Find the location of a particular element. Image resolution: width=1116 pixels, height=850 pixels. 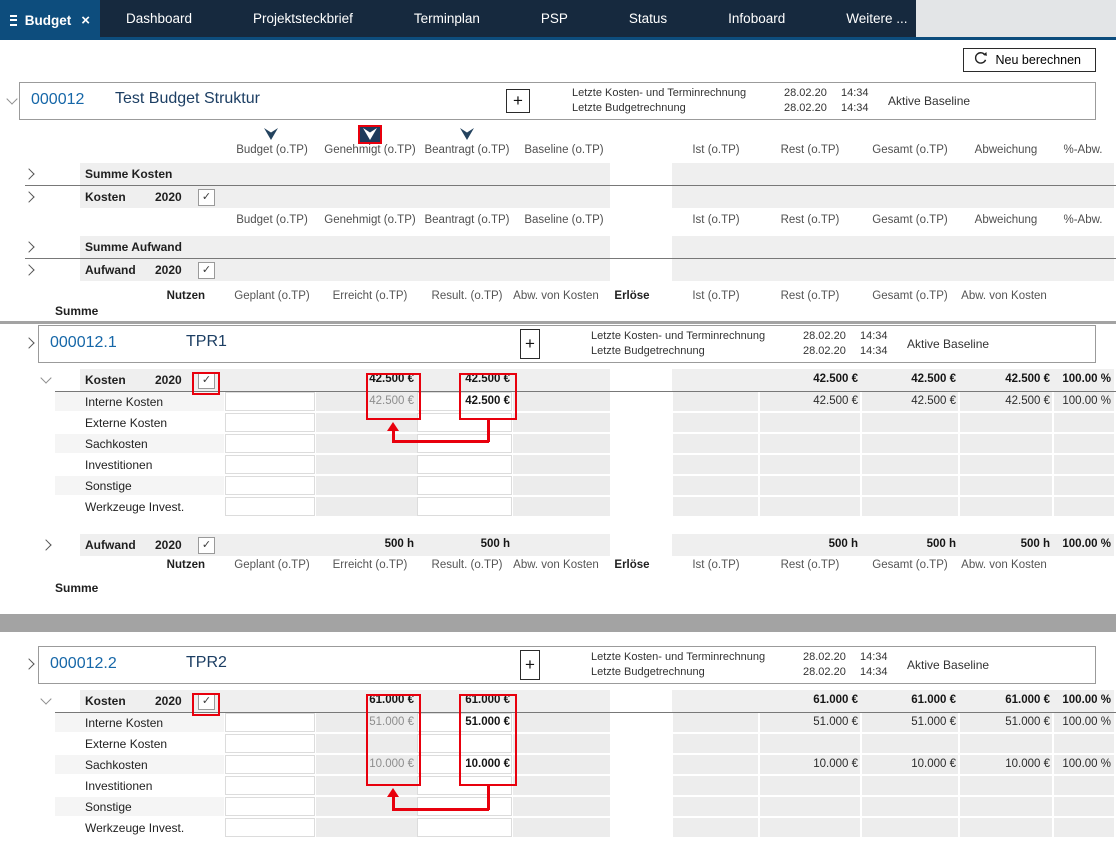

row-label: Aufwand is located at coordinates (110, 270).